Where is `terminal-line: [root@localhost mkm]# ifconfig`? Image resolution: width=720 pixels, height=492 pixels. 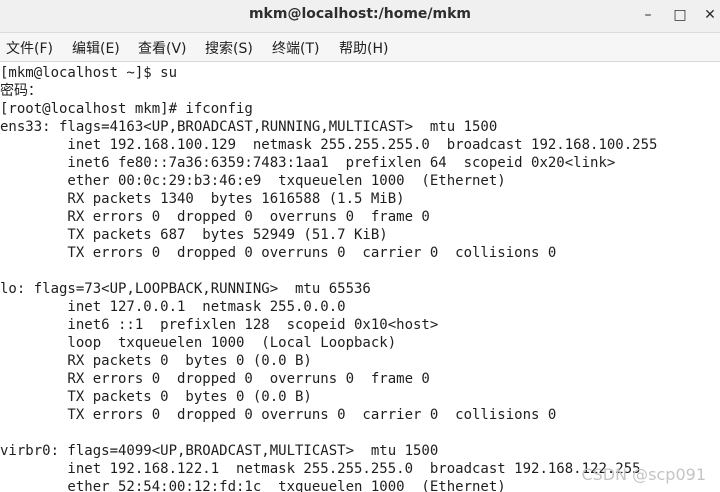 terminal-line: [root@localhost mkm]# ifconfig is located at coordinates (126, 109).